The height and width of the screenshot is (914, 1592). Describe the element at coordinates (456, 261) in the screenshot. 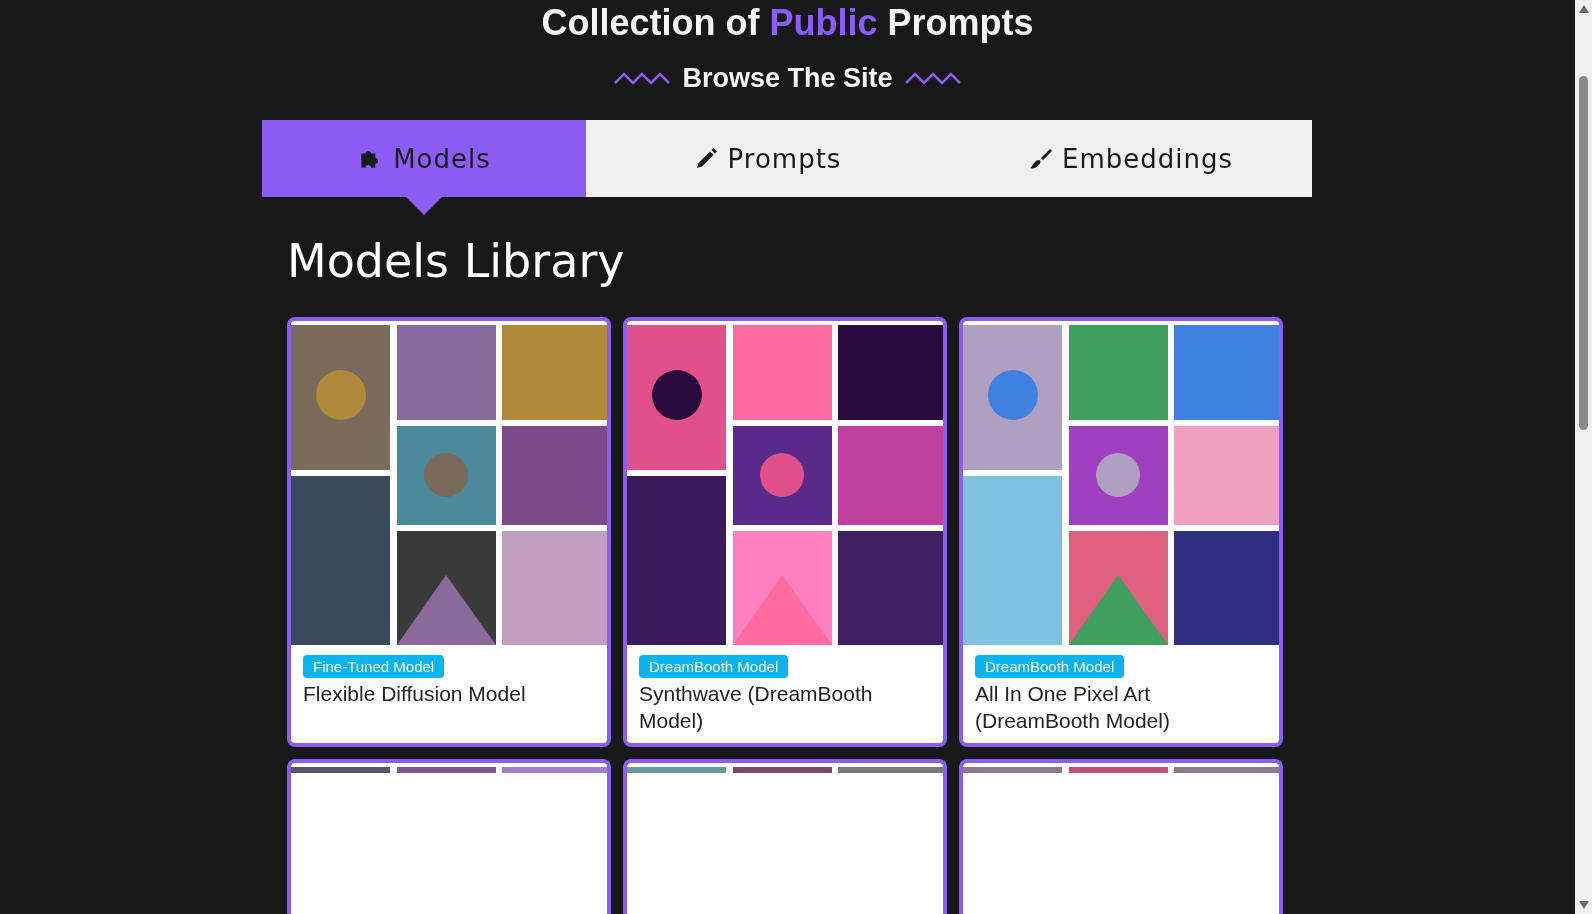

I see `library-heading: Models Library` at that location.